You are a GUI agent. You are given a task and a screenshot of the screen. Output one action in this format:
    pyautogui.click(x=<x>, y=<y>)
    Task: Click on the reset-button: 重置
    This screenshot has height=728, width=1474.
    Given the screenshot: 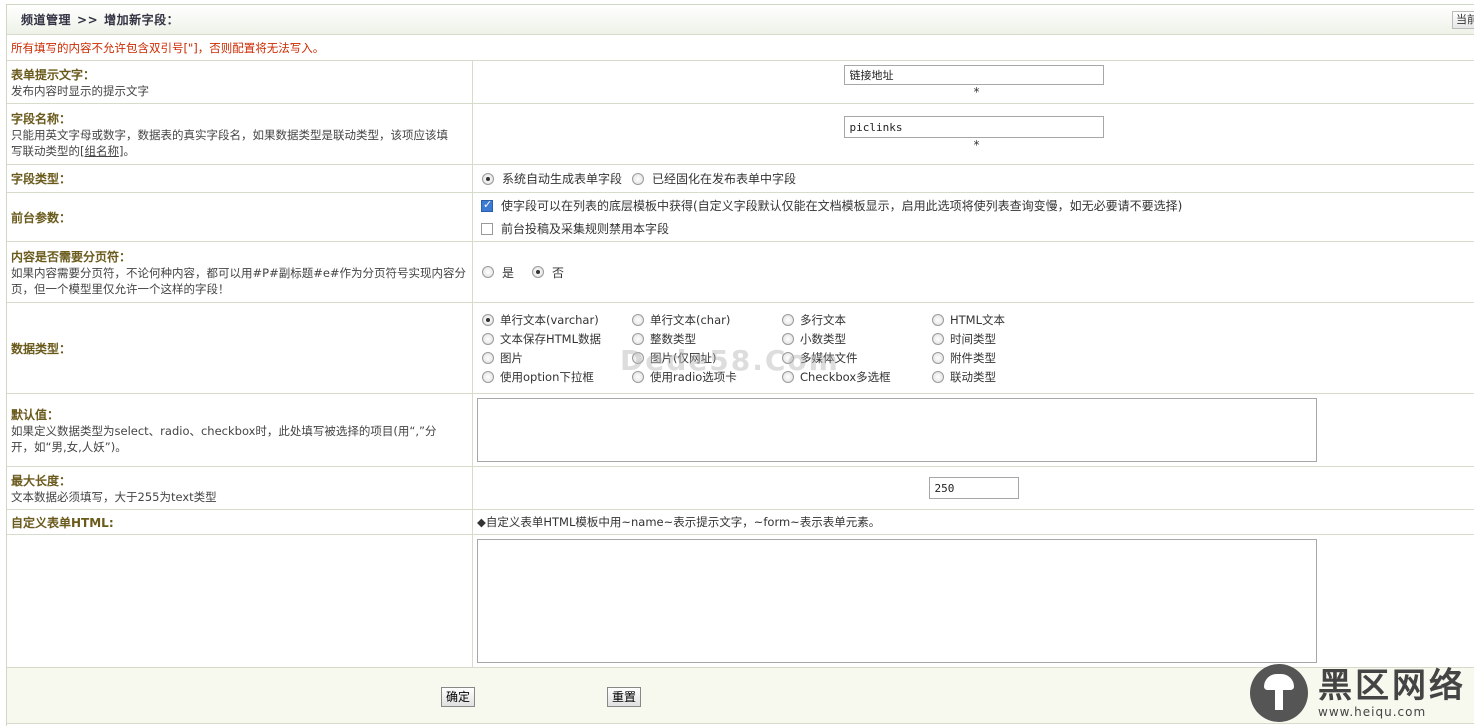 What is the action you would take?
    pyautogui.click(x=624, y=697)
    